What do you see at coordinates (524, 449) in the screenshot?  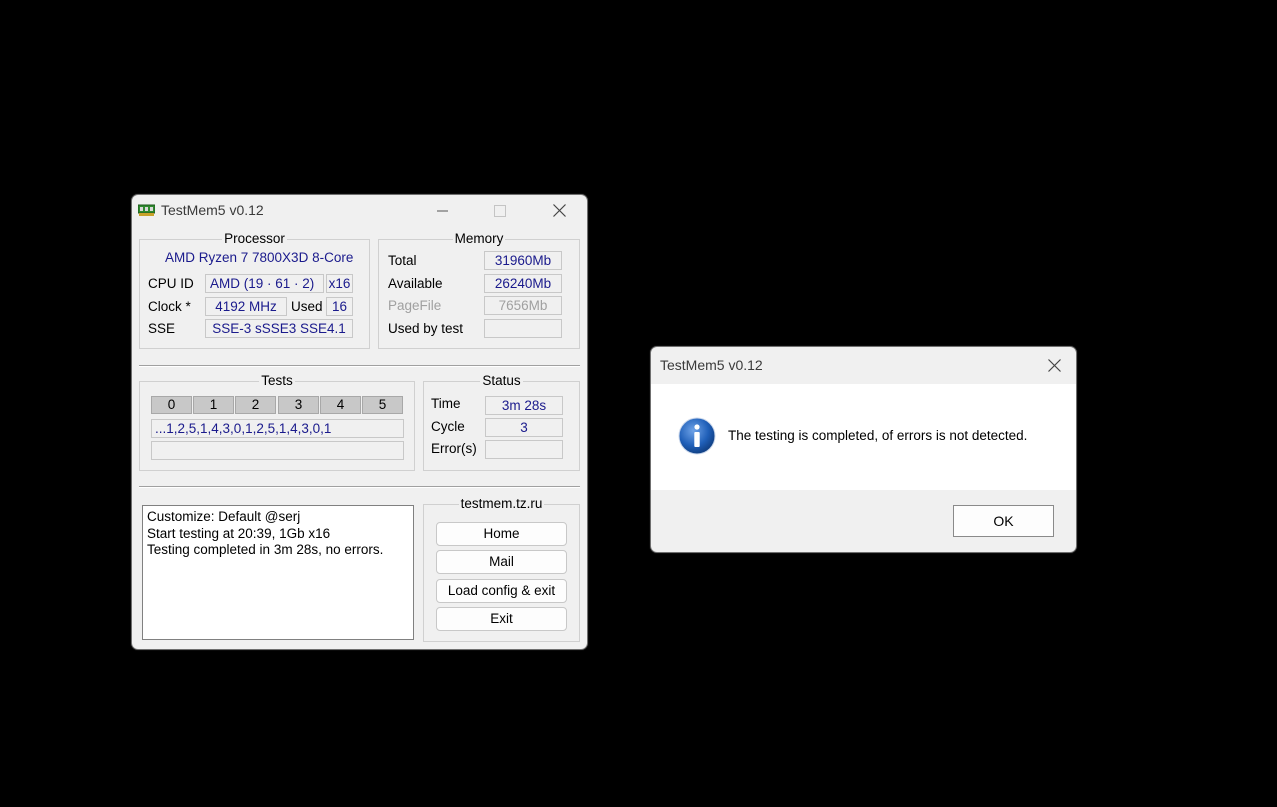 I see `errors-field` at bounding box center [524, 449].